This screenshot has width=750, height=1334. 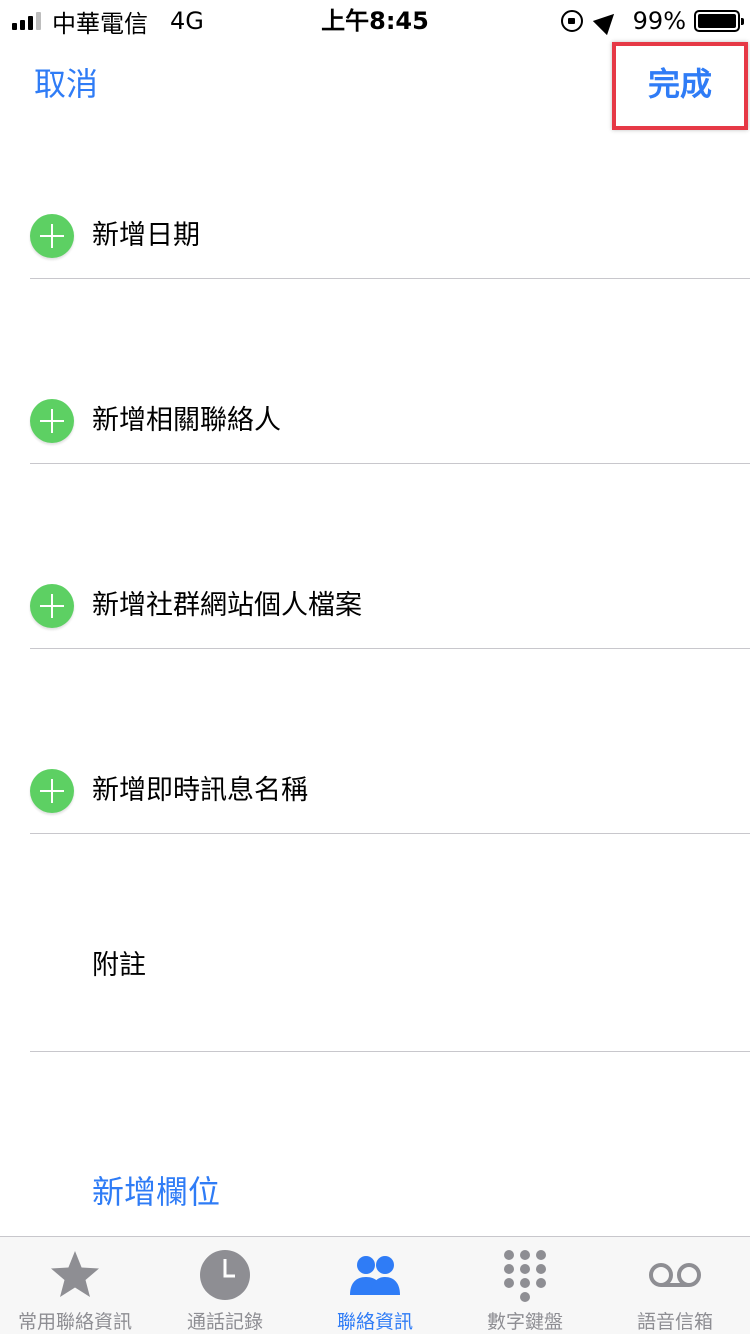 I want to click on add-related-contact-row: 新增相關聯絡人, so click(x=390, y=421).